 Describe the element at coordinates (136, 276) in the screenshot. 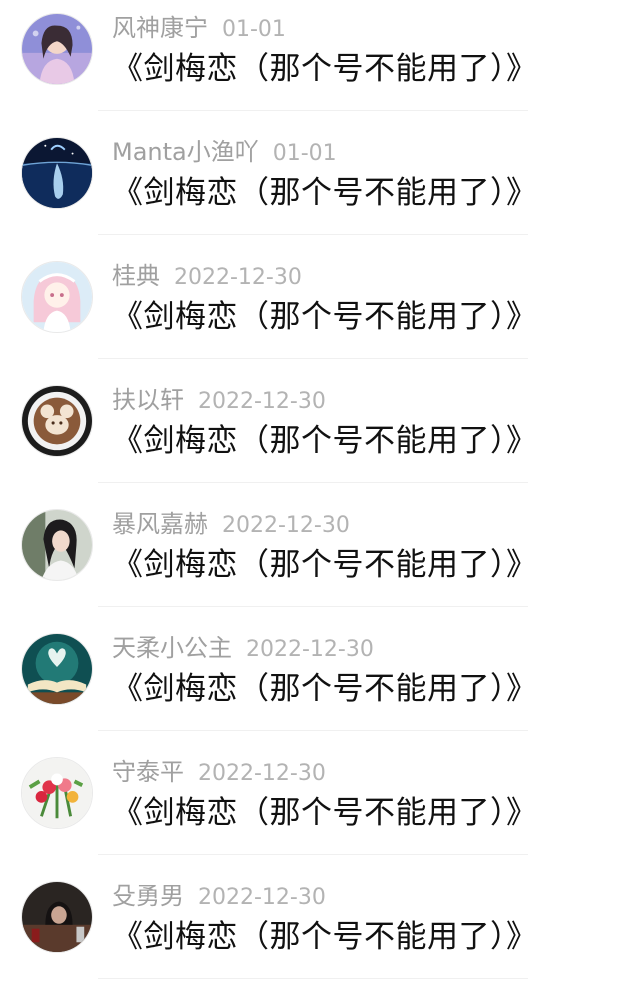

I see `username: 桂典` at that location.